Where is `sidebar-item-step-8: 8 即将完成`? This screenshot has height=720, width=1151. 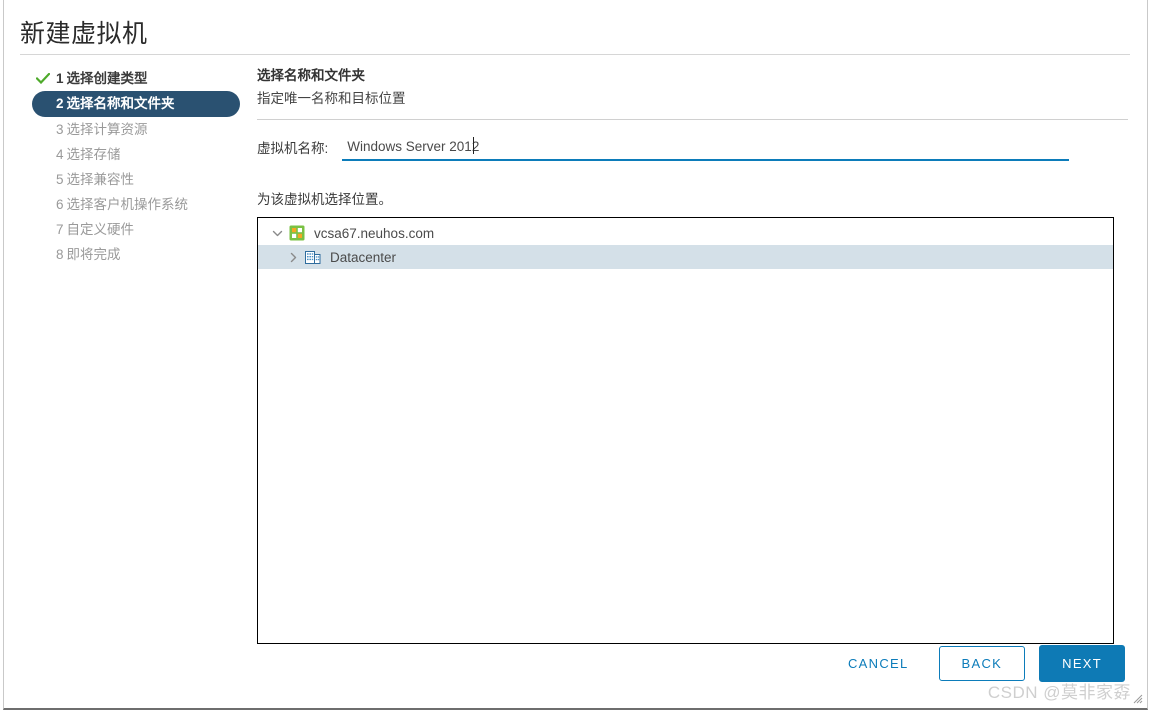 sidebar-item-step-8: 8 即将完成 is located at coordinates (137, 254).